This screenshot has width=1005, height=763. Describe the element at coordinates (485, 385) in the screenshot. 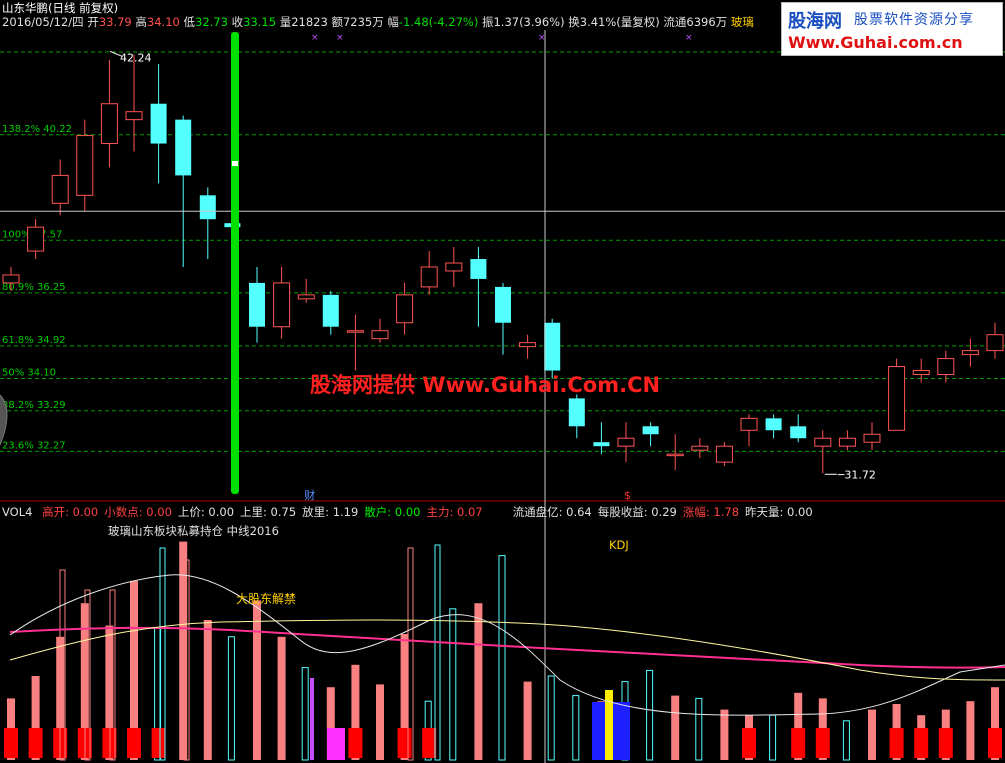

I see `watermark: 股海网提供 Www.Guhai.Com.CN` at that location.